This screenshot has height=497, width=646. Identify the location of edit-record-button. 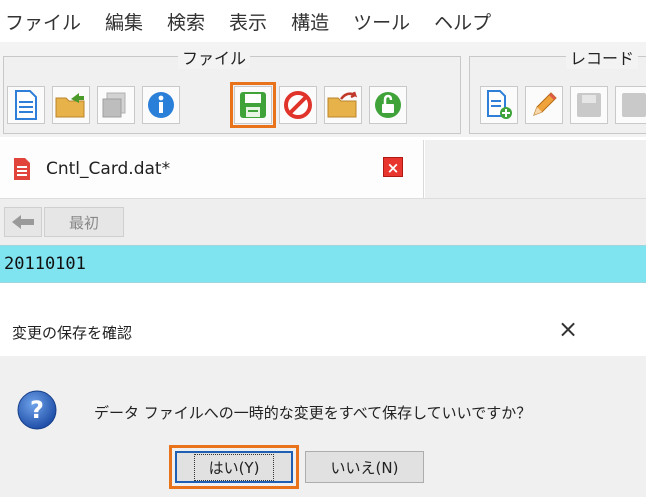
(544, 105).